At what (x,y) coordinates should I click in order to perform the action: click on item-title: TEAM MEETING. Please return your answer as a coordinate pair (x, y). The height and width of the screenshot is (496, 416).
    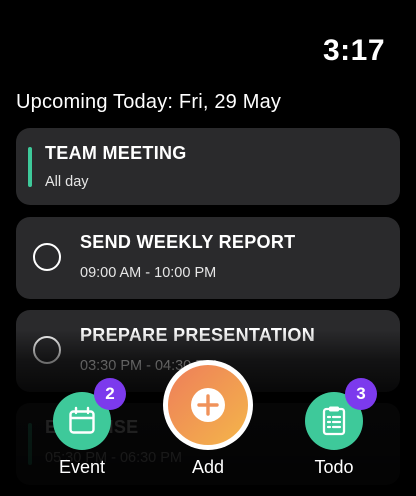
    Looking at the image, I should click on (116, 153).